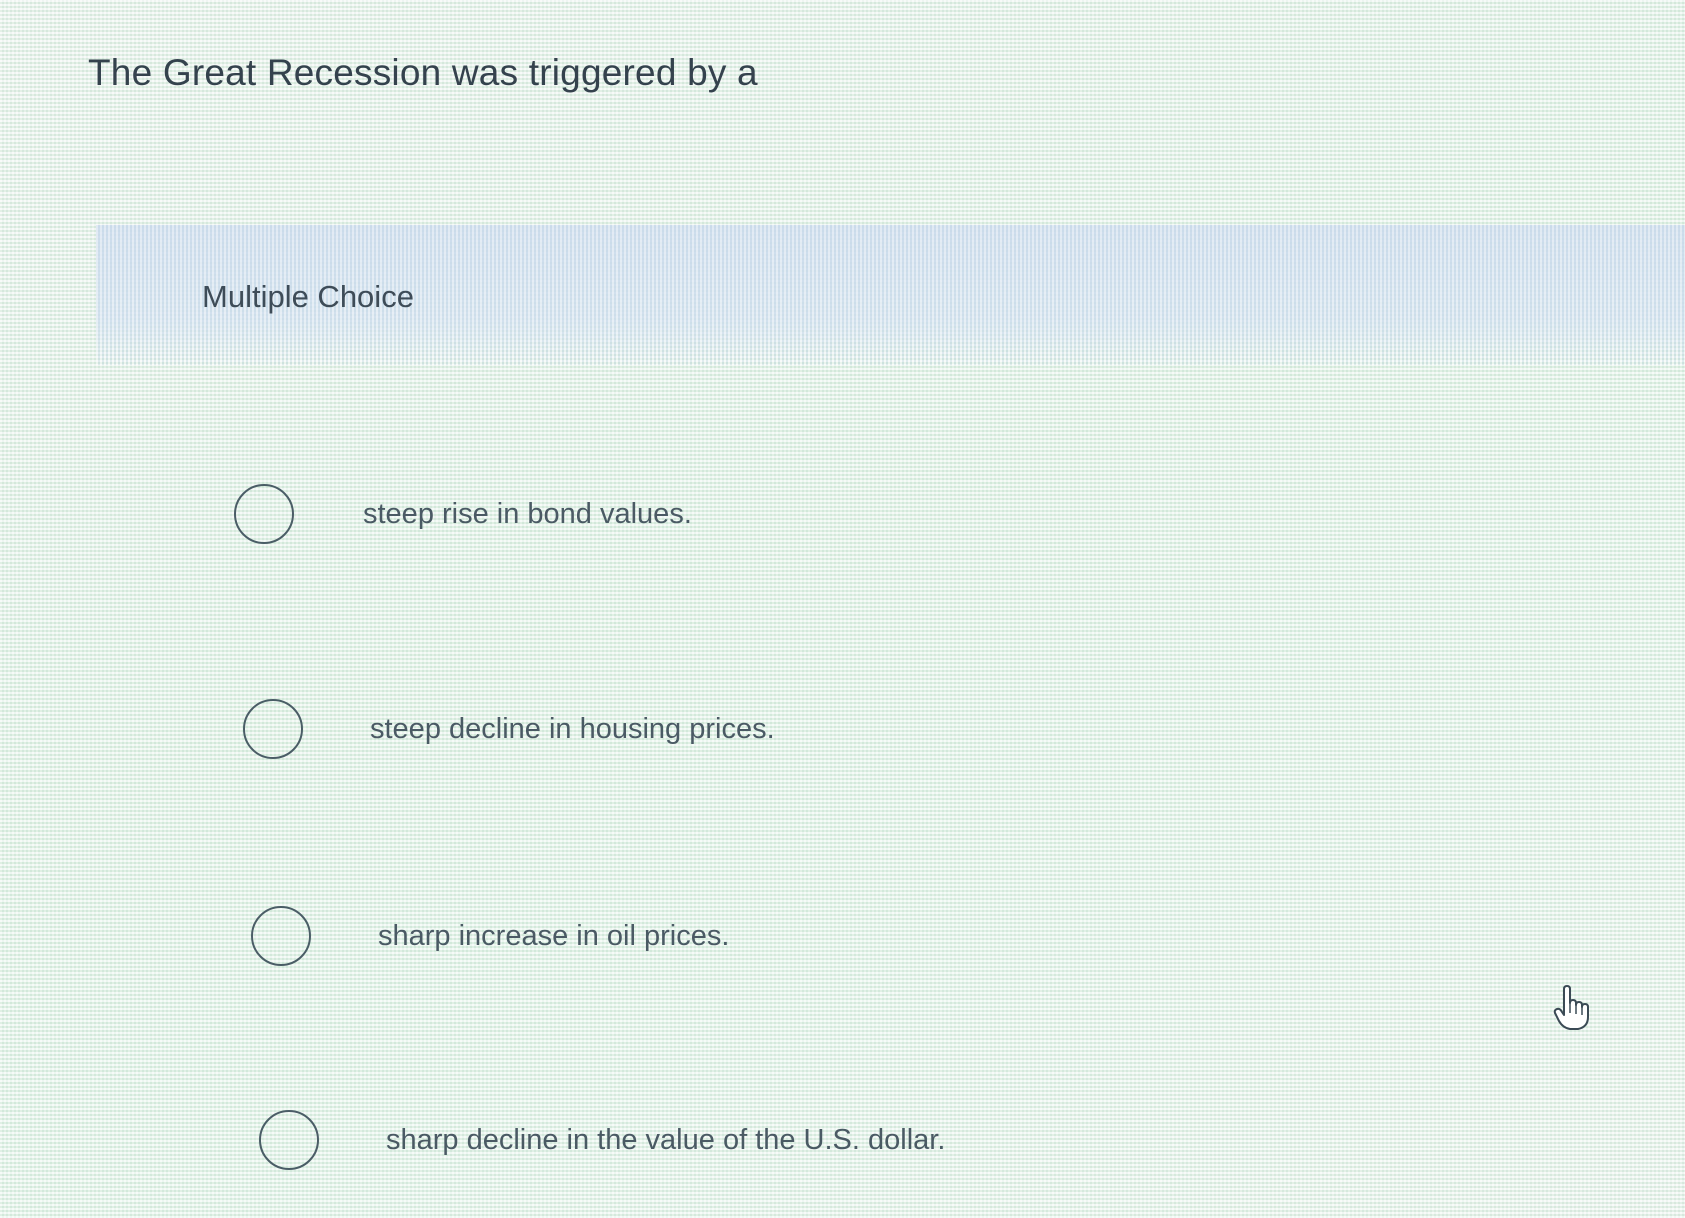  Describe the element at coordinates (527, 513) in the screenshot. I see `answer-option-1-label: steep rise in bond values.` at that location.